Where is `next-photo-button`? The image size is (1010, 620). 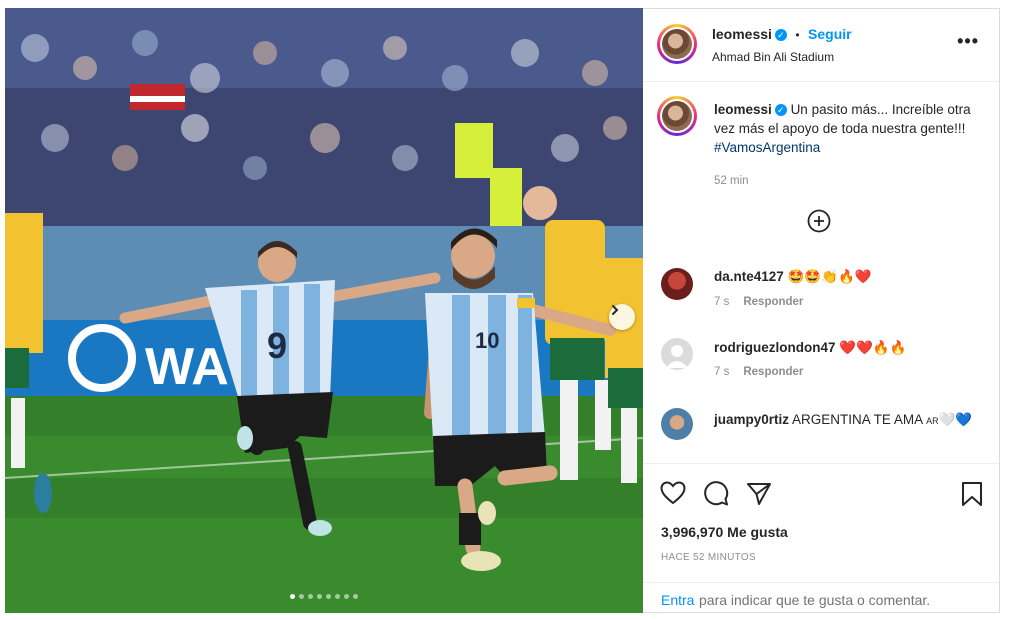 next-photo-button is located at coordinates (622, 317).